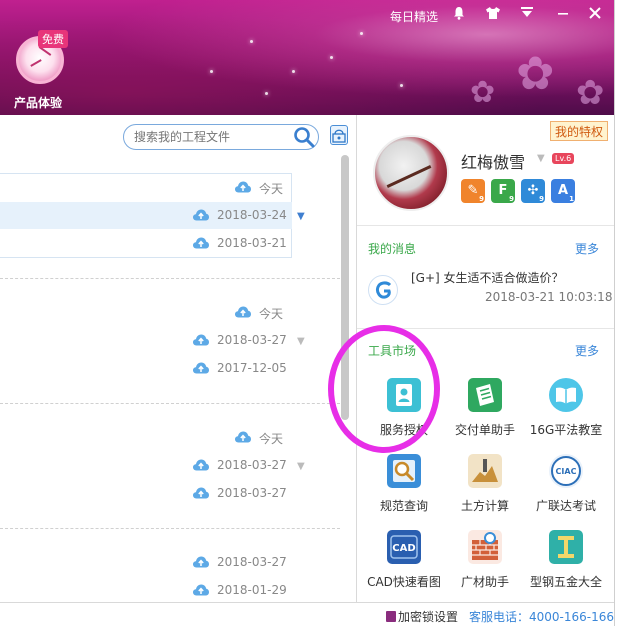 The image size is (624, 626). Describe the element at coordinates (252, 368) in the screenshot. I see `file-date: 2017-12-05` at that location.